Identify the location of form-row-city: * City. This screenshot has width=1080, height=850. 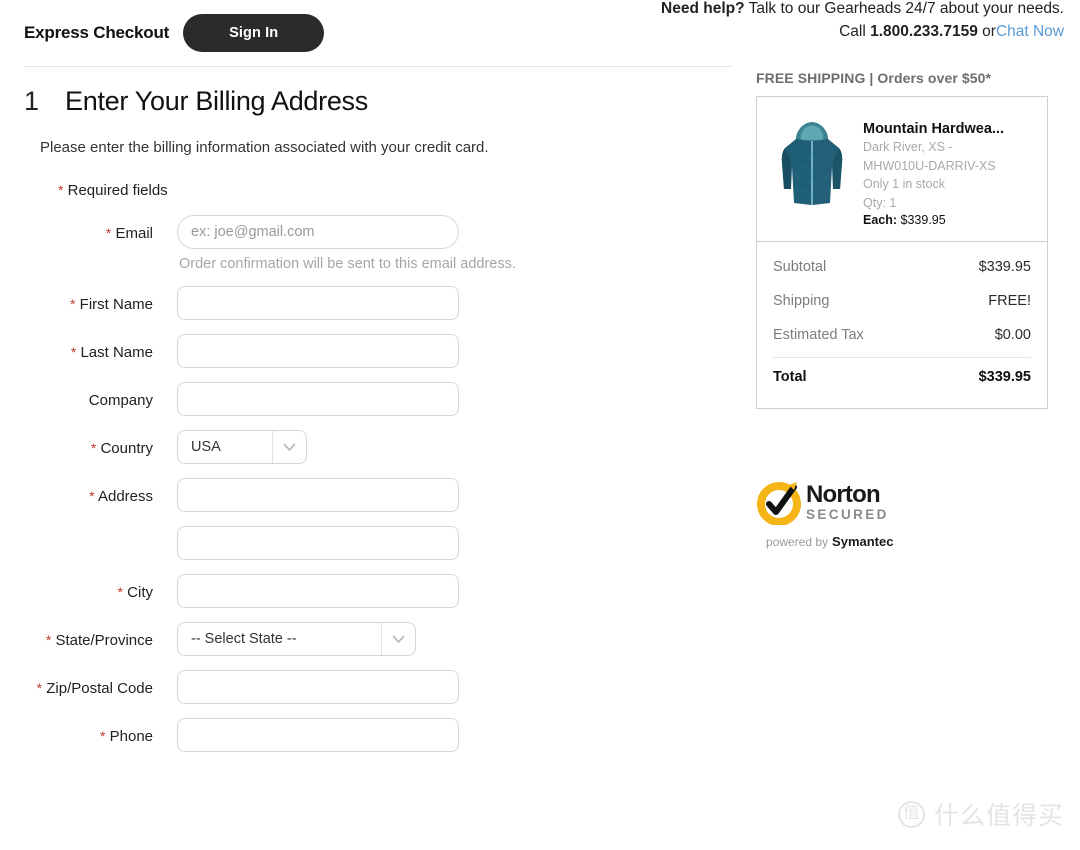
(370, 591).